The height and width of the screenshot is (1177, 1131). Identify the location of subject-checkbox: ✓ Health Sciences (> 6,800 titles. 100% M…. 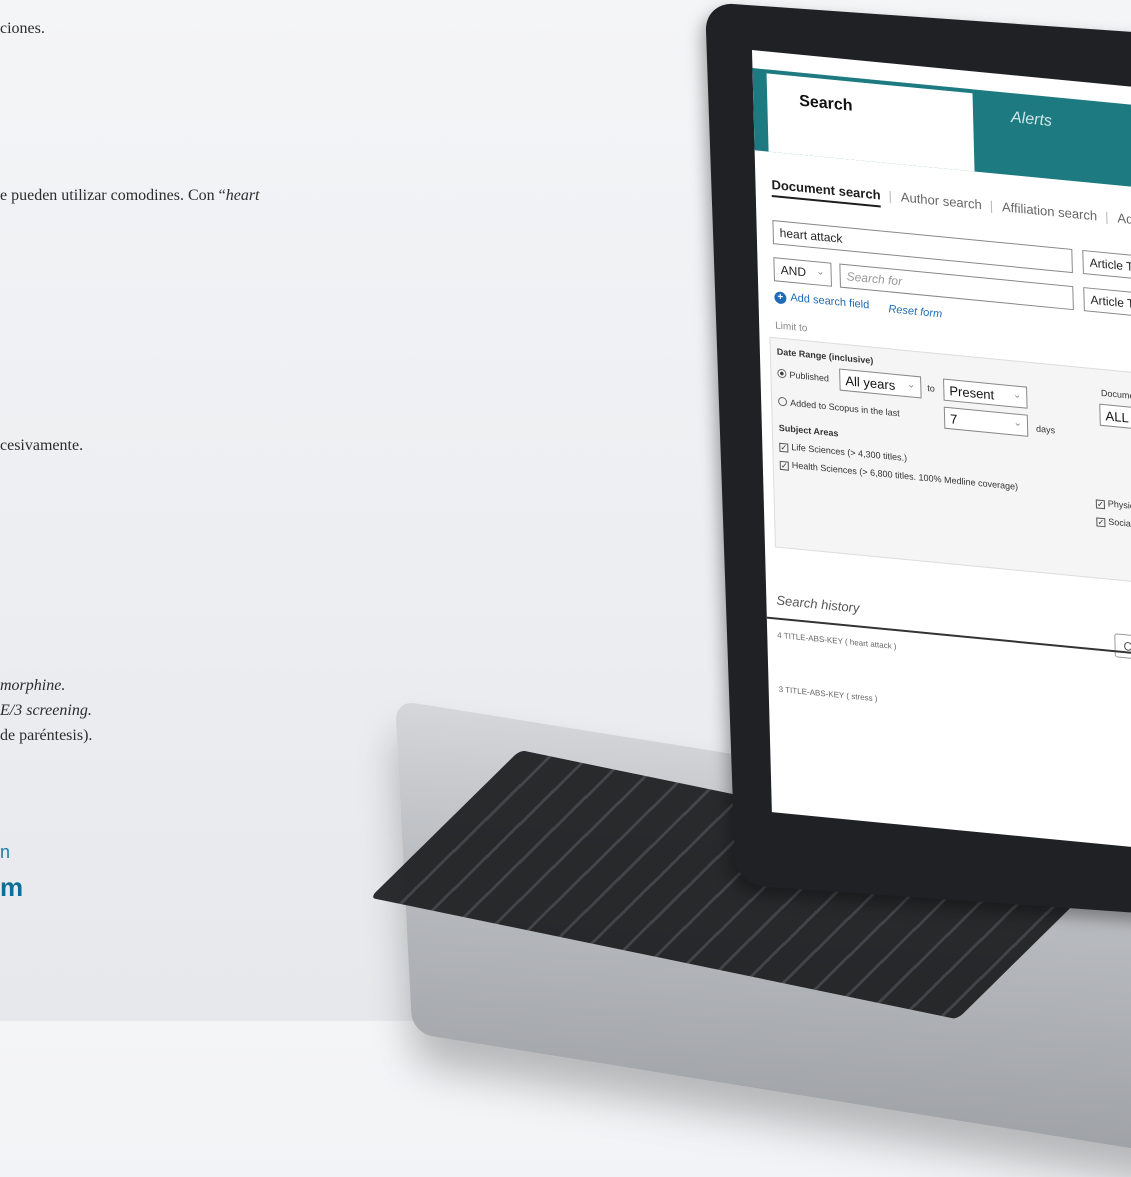
(899, 476).